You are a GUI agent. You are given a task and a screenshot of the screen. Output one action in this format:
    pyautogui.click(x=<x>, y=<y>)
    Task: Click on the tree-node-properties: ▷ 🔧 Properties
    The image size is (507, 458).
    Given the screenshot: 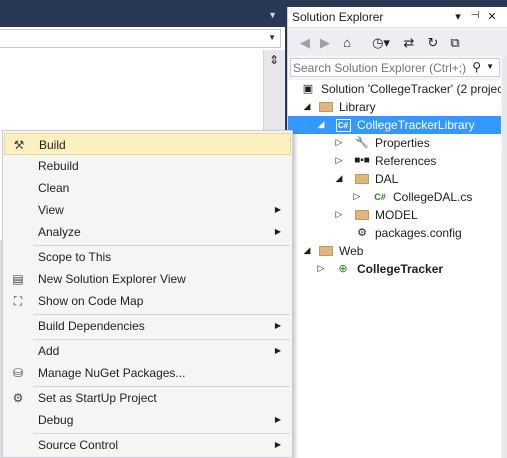 What is the action you would take?
    pyautogui.click(x=394, y=143)
    